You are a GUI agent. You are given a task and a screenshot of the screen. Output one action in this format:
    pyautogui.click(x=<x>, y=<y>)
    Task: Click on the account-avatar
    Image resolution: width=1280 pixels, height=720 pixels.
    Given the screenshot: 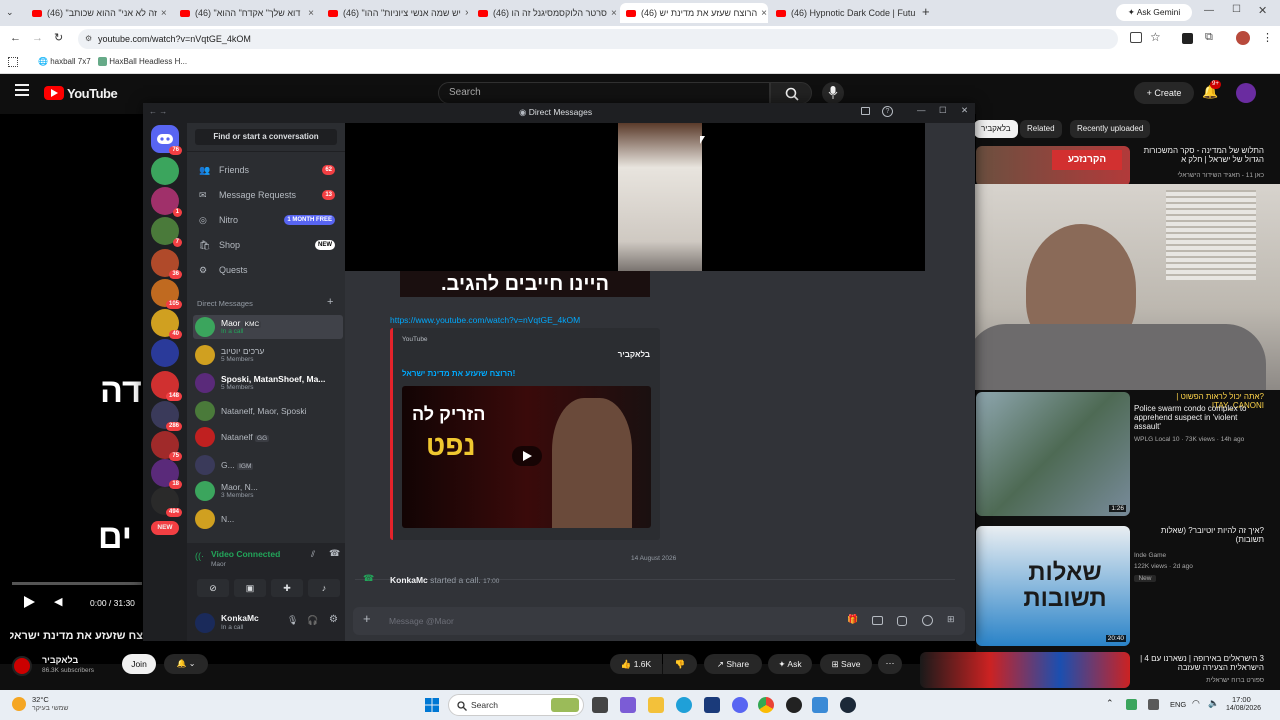 What is the action you would take?
    pyautogui.click(x=1246, y=93)
    